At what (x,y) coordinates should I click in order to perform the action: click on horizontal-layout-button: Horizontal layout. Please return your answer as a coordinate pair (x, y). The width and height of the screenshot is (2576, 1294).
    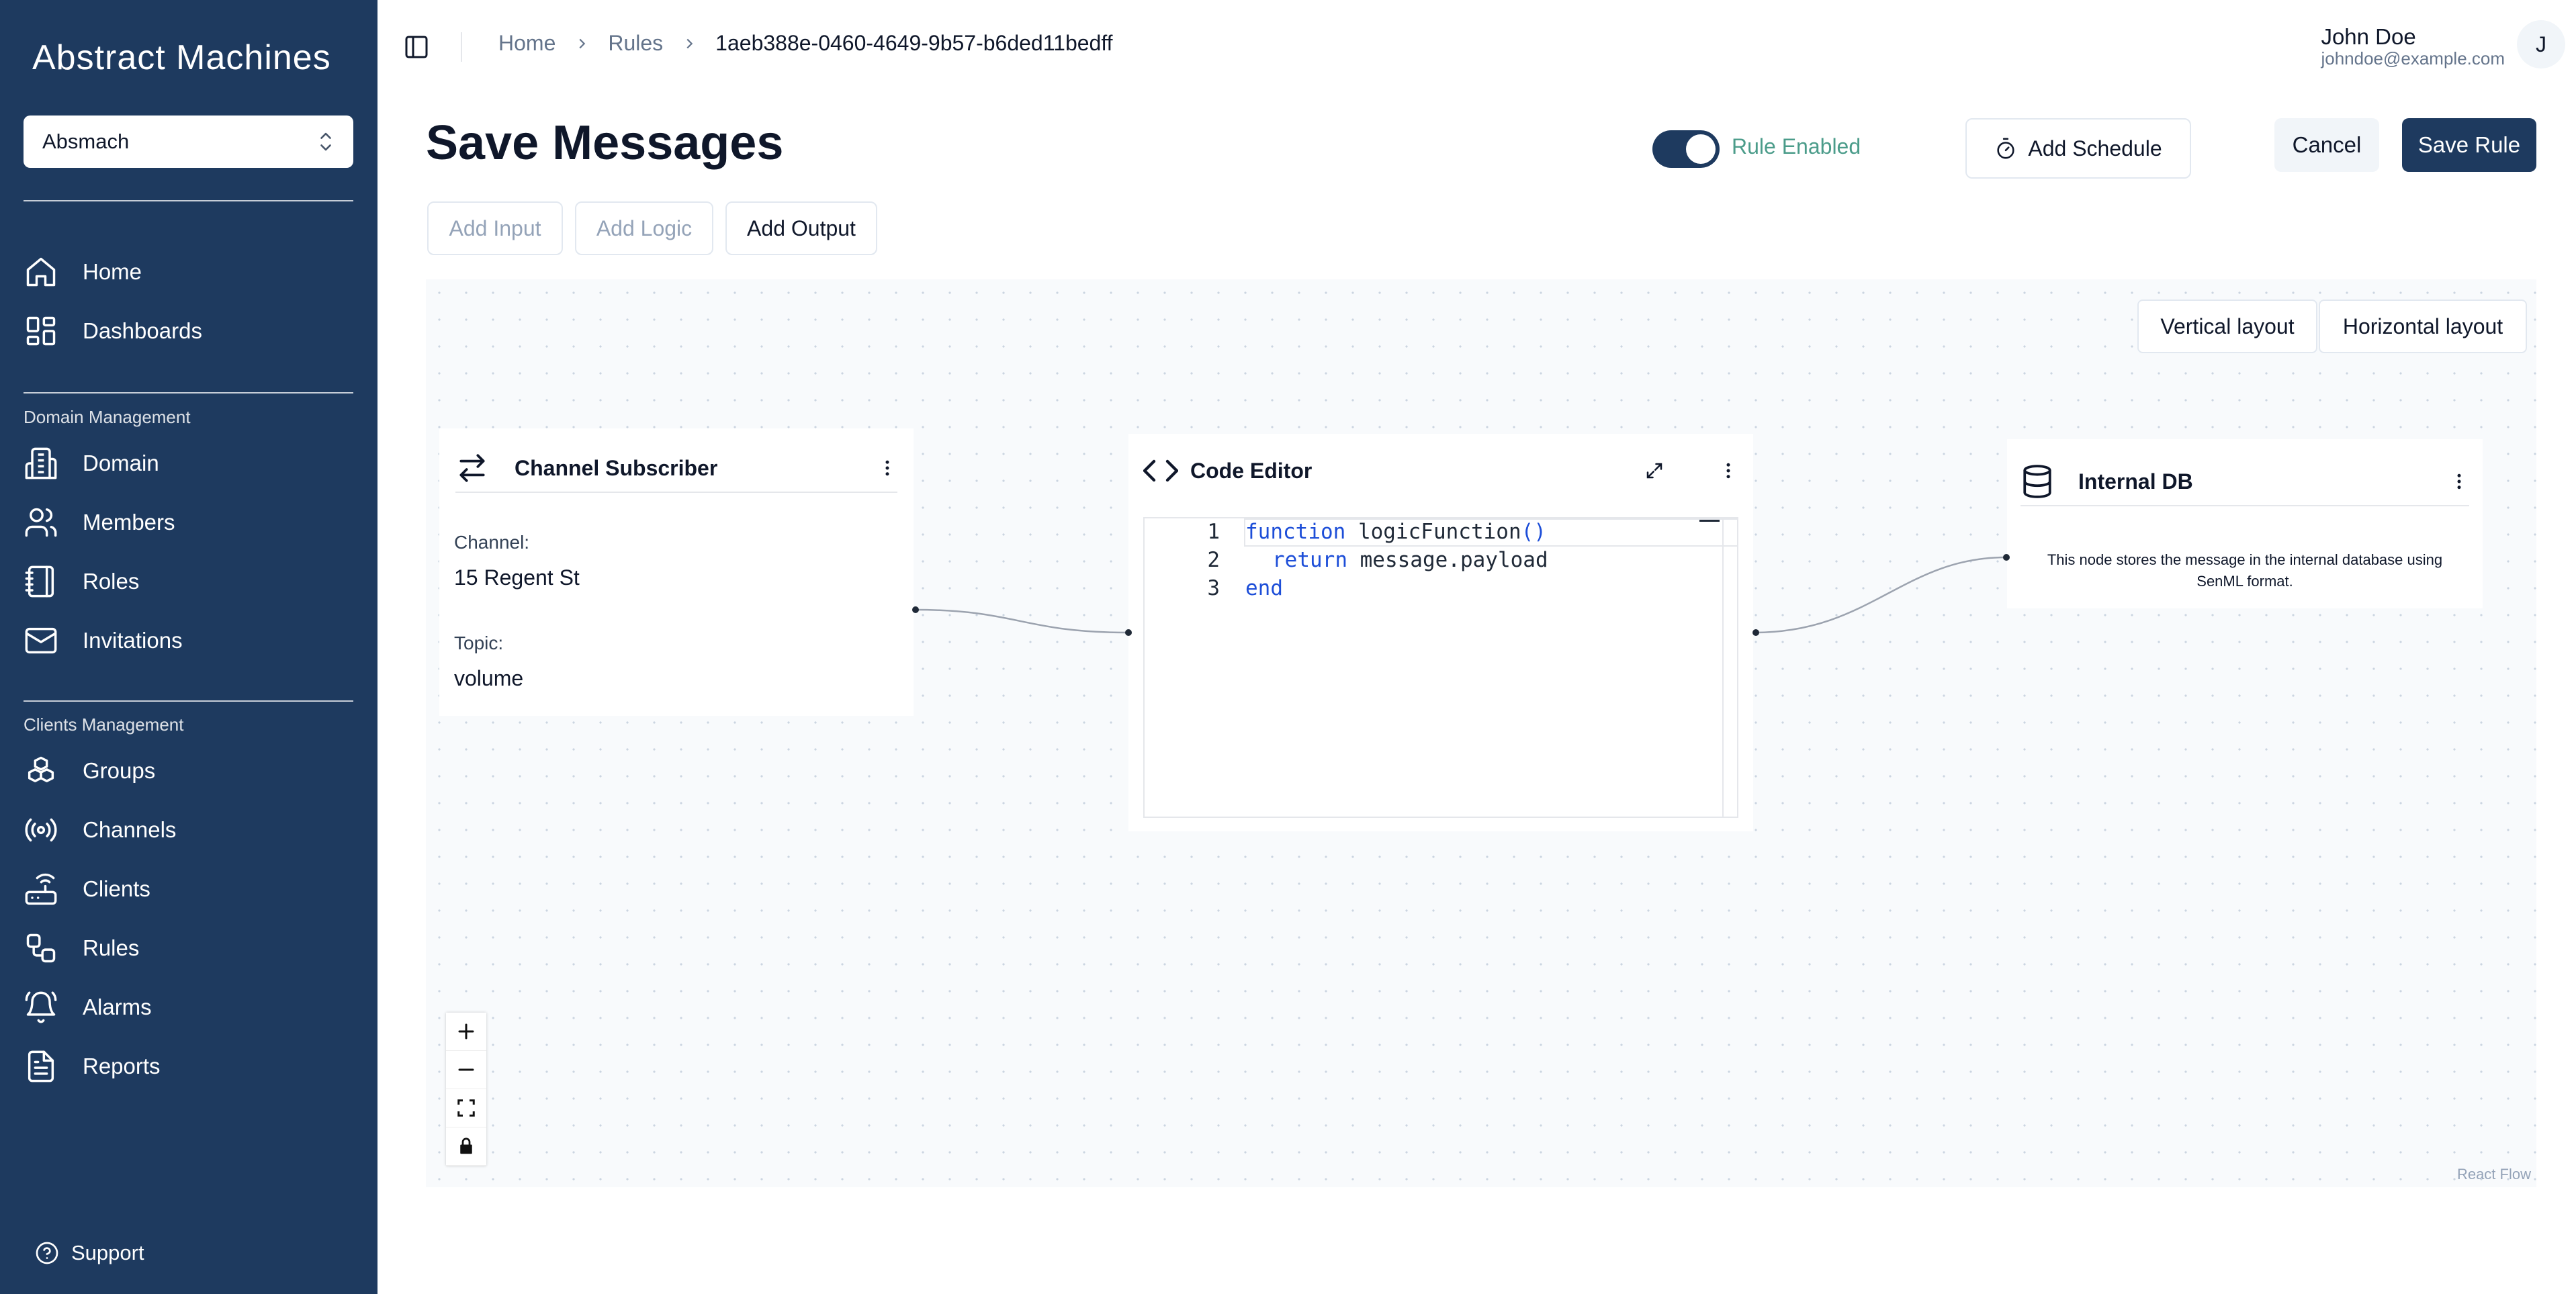
    Looking at the image, I should click on (2423, 326).